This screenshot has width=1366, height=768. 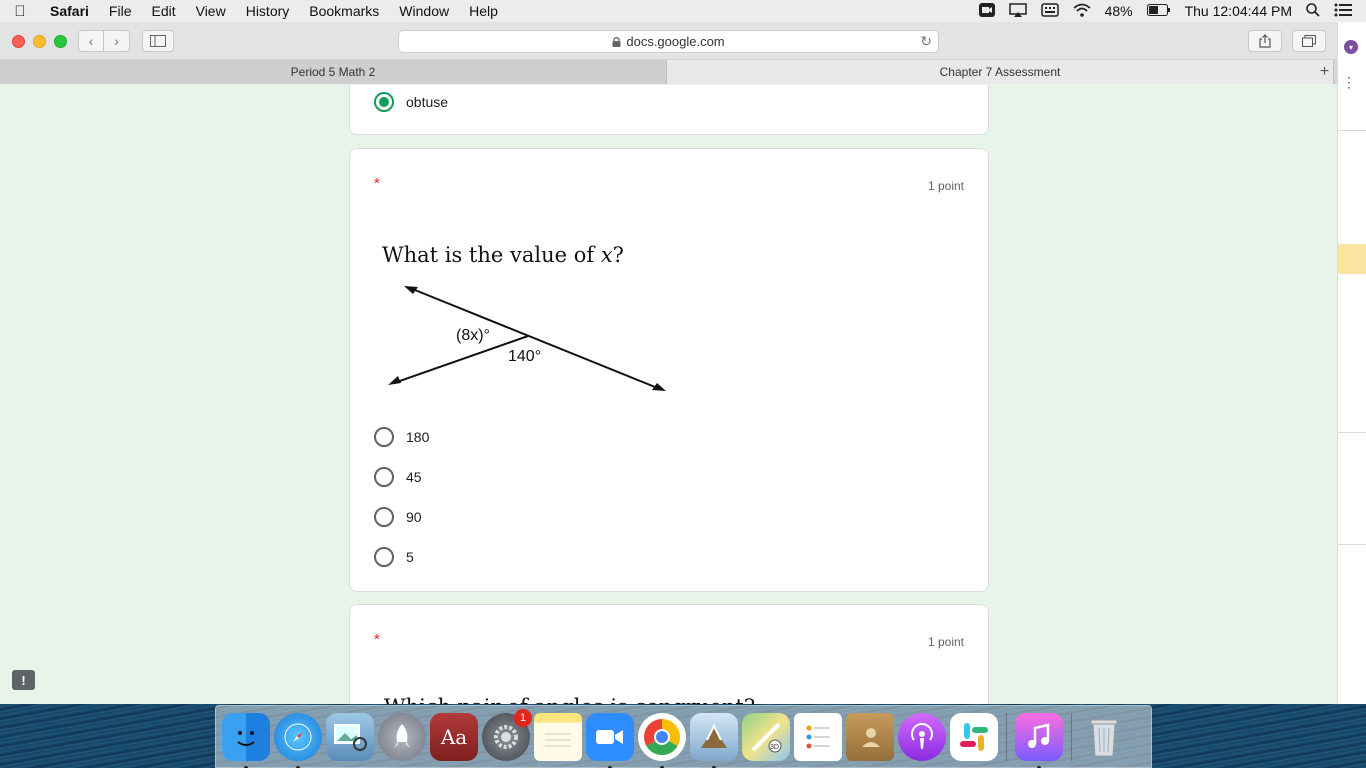 What do you see at coordinates (974, 736) in the screenshot?
I see `slack-icon` at bounding box center [974, 736].